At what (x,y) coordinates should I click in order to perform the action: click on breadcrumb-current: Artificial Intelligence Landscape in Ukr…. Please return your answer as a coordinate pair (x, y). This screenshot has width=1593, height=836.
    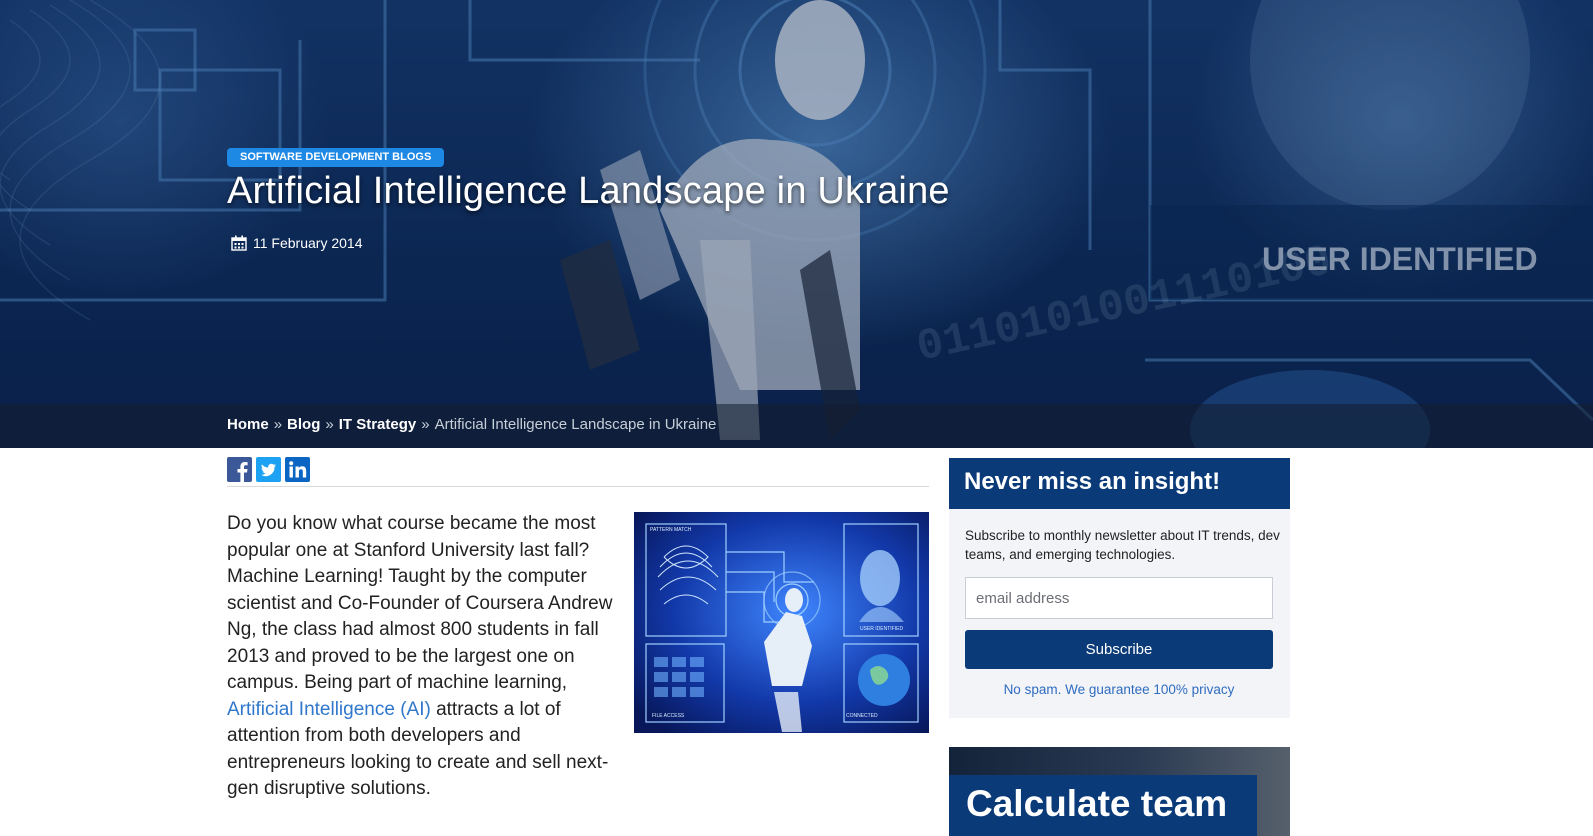
    Looking at the image, I should click on (575, 424).